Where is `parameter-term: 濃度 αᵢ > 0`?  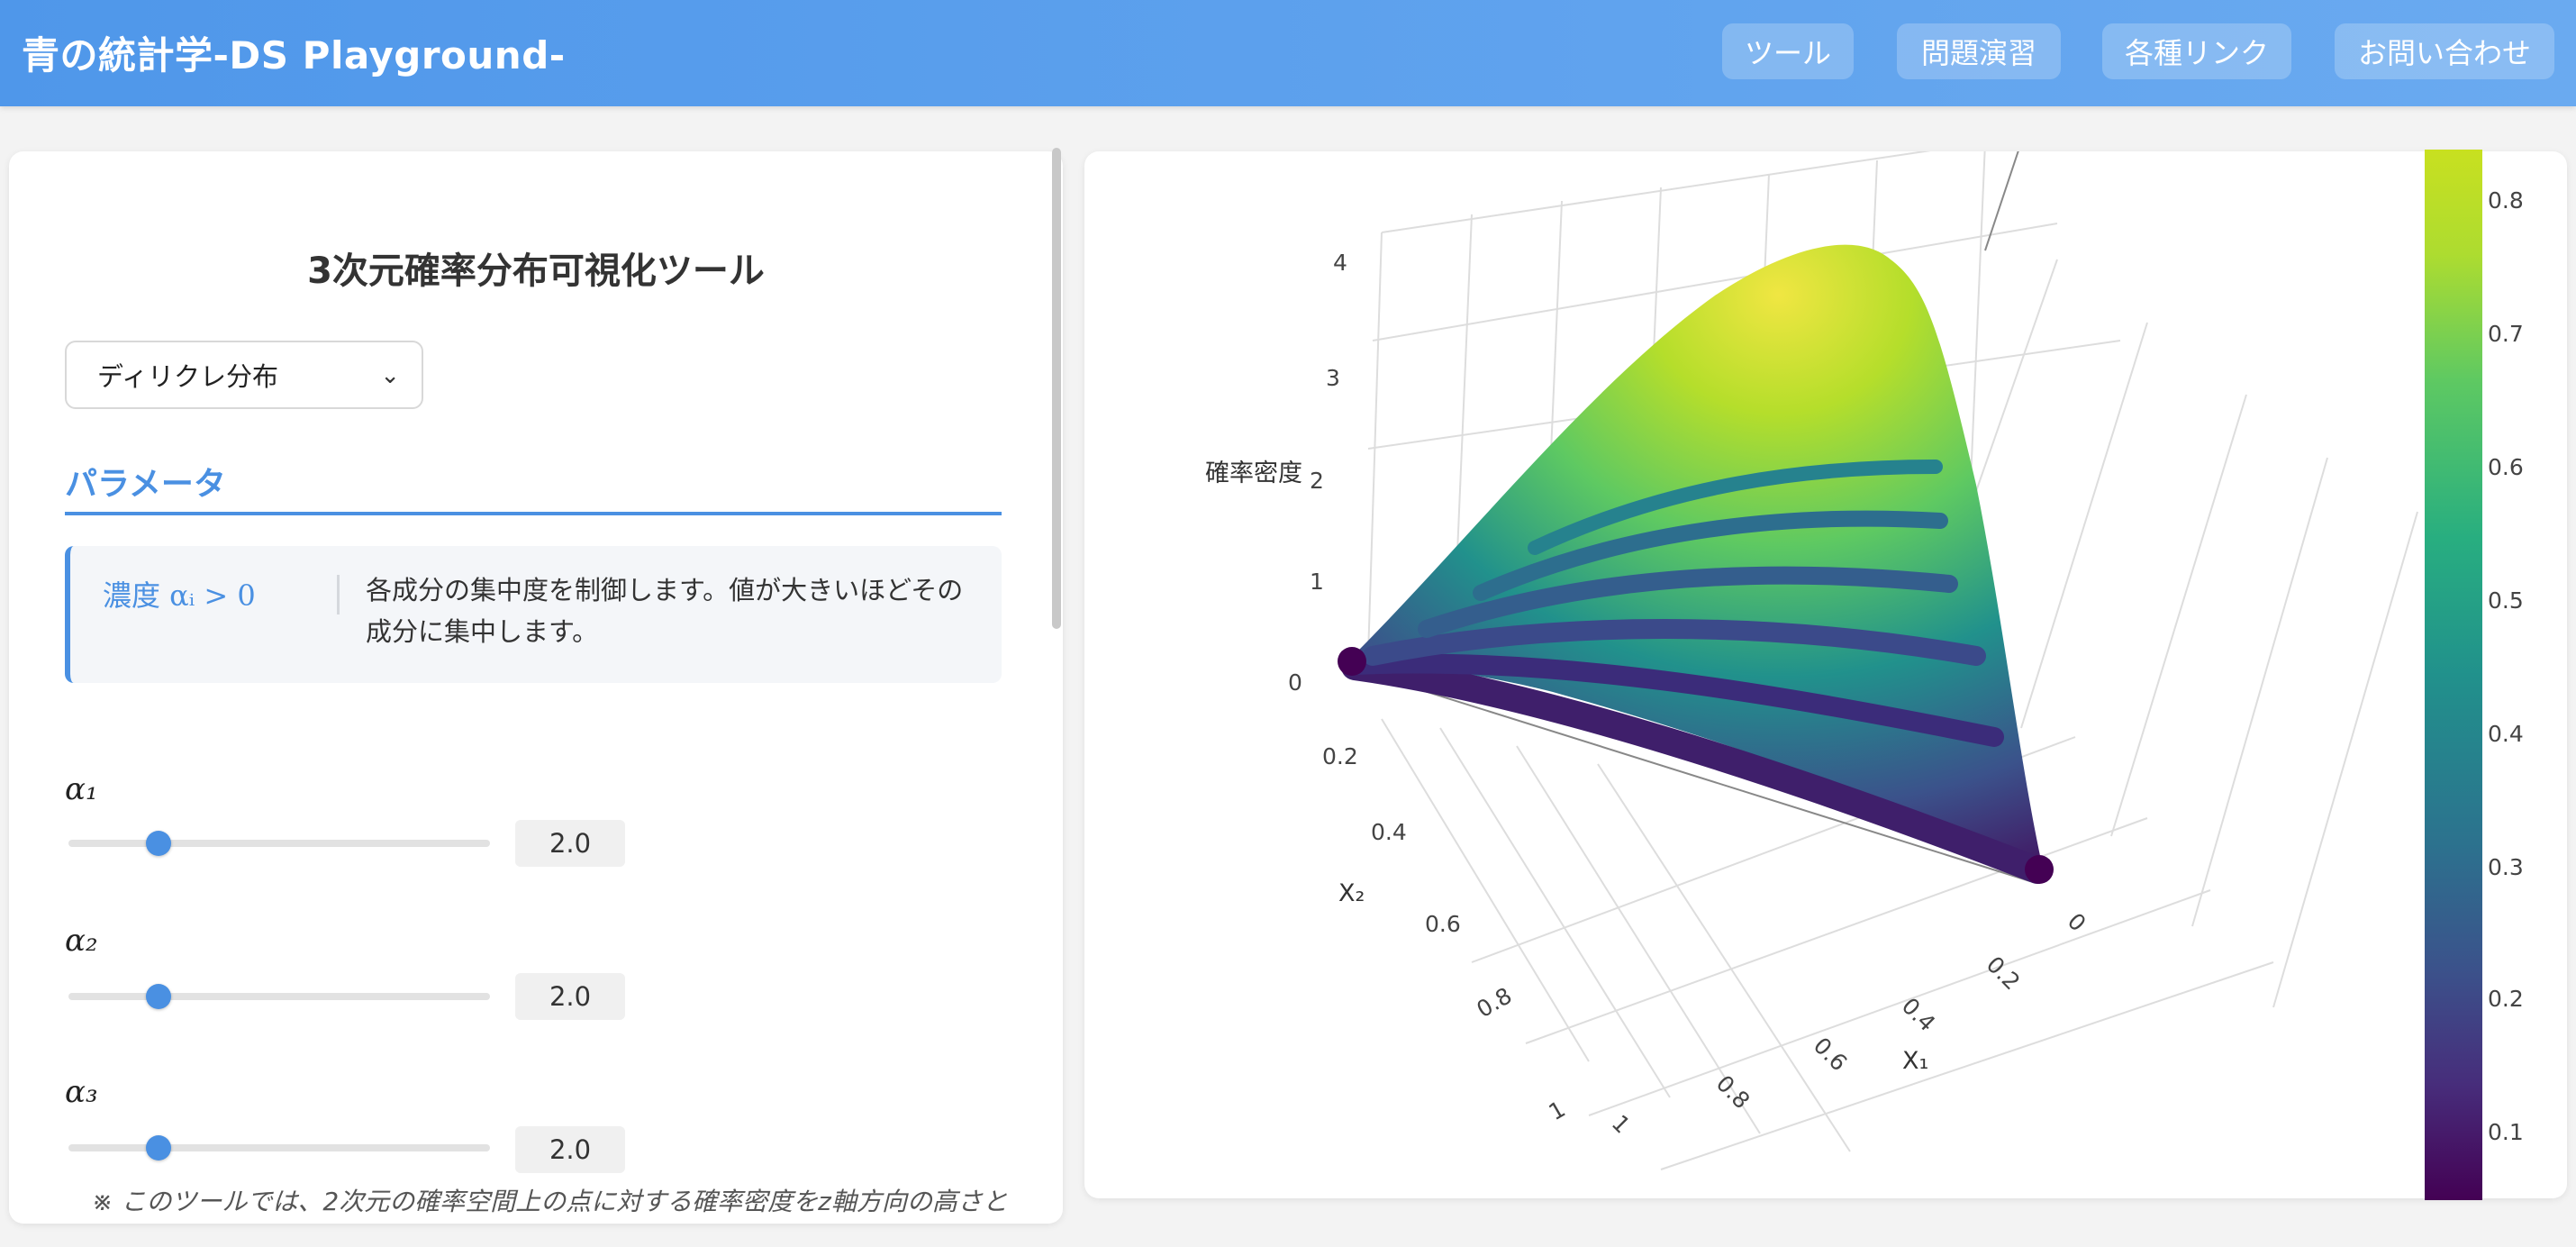
parameter-term: 濃度 αᵢ > 0 is located at coordinates (179, 595).